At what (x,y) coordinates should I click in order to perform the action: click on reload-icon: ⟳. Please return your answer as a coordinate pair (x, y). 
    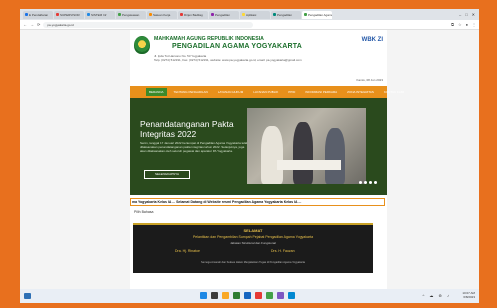
    Looking at the image, I should click on (38, 24).